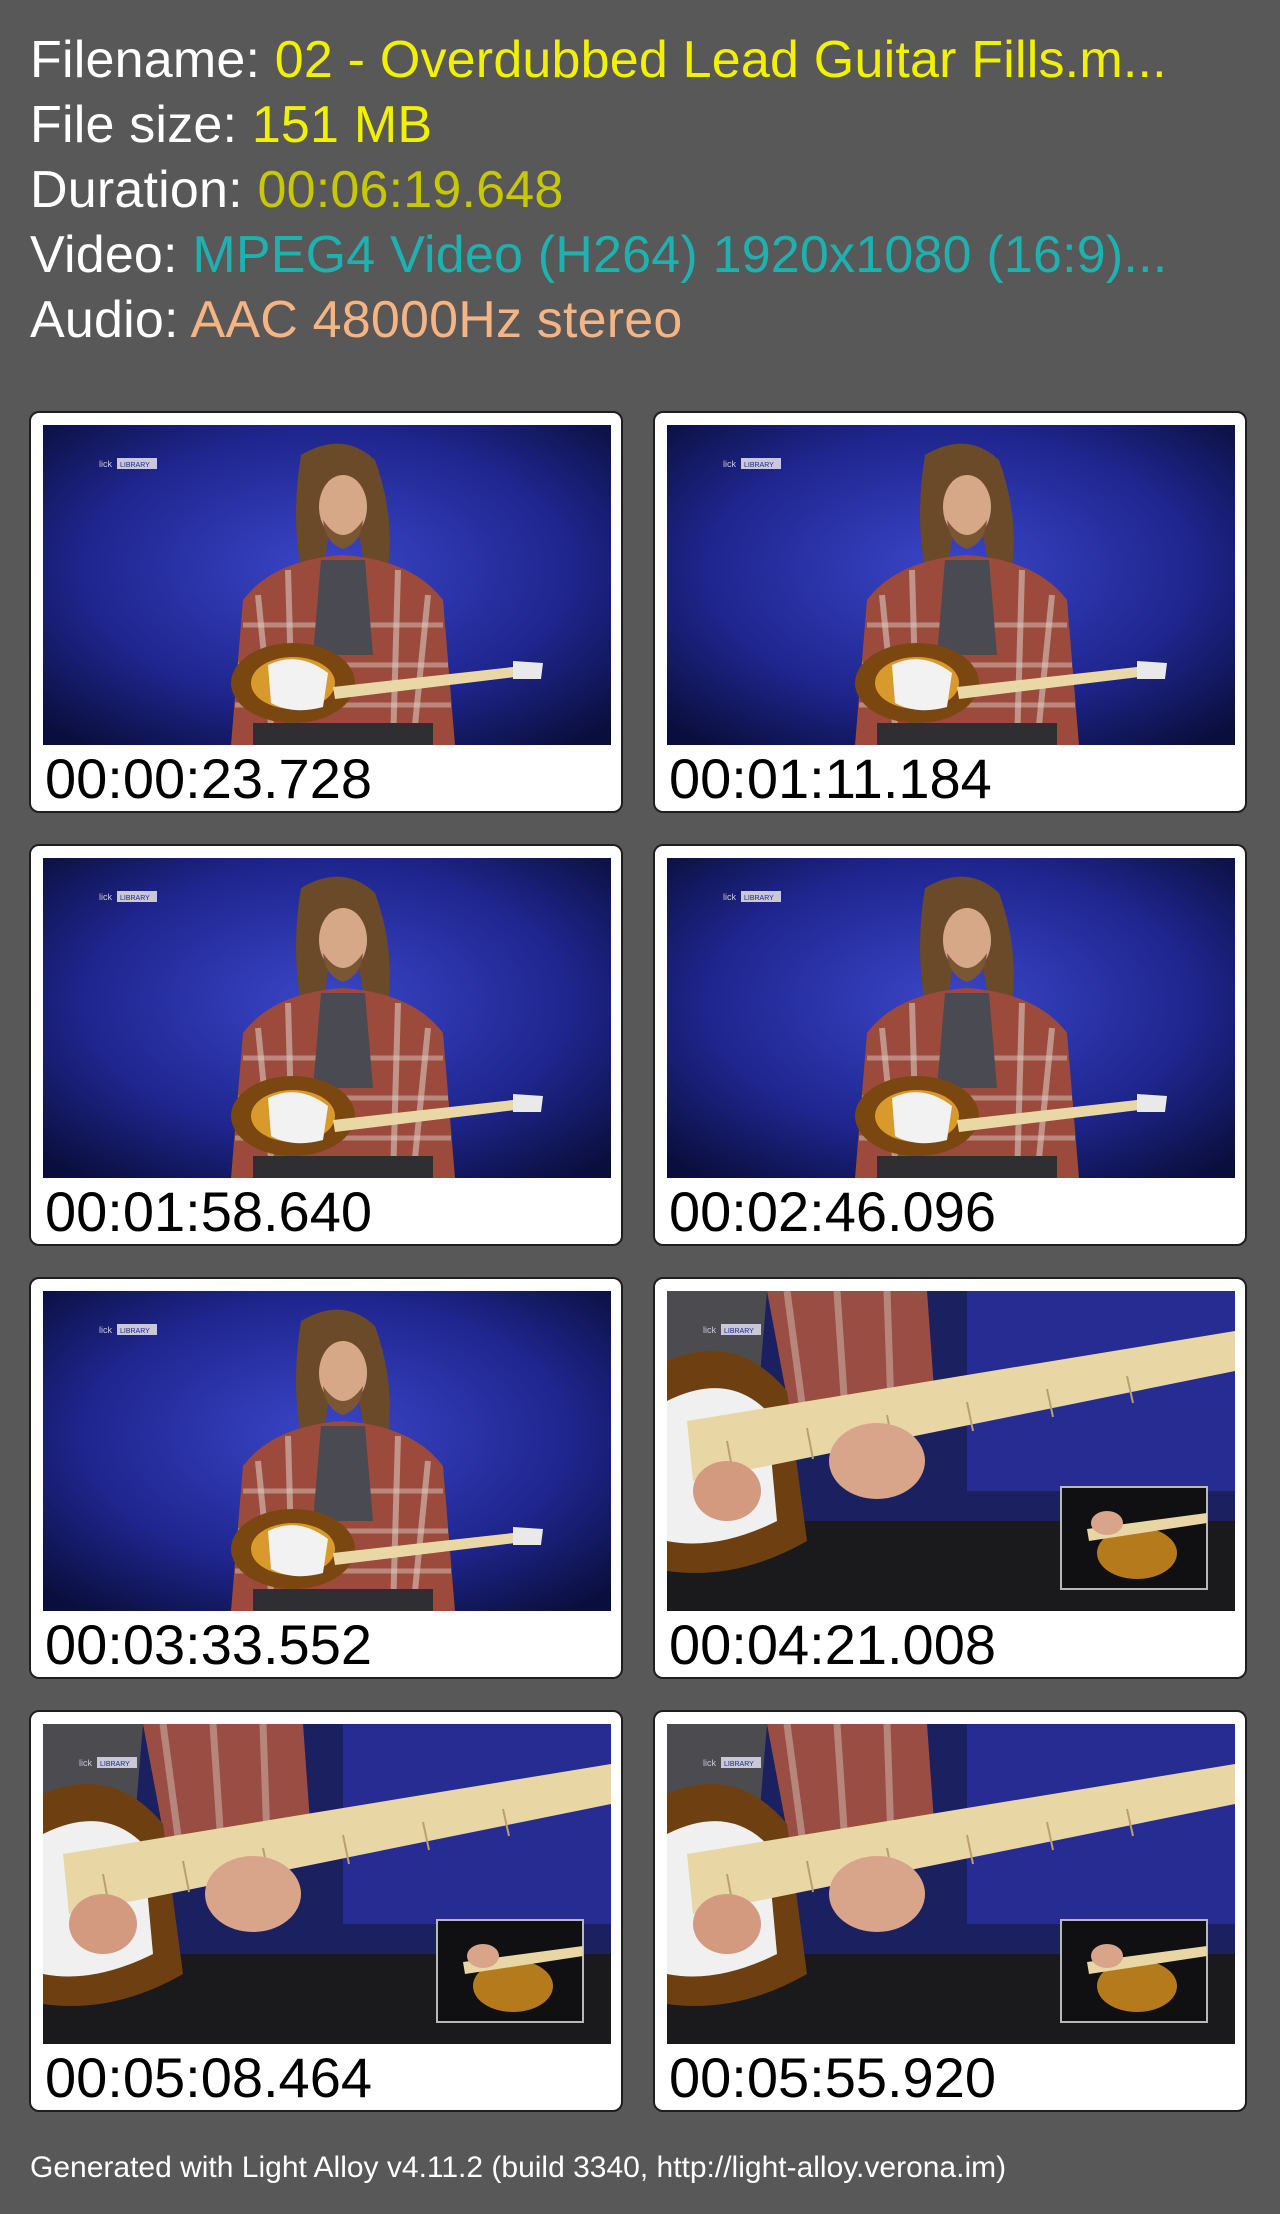  I want to click on thumbnail-card: lick LIBRARY 00:01:58.640, so click(326, 1045).